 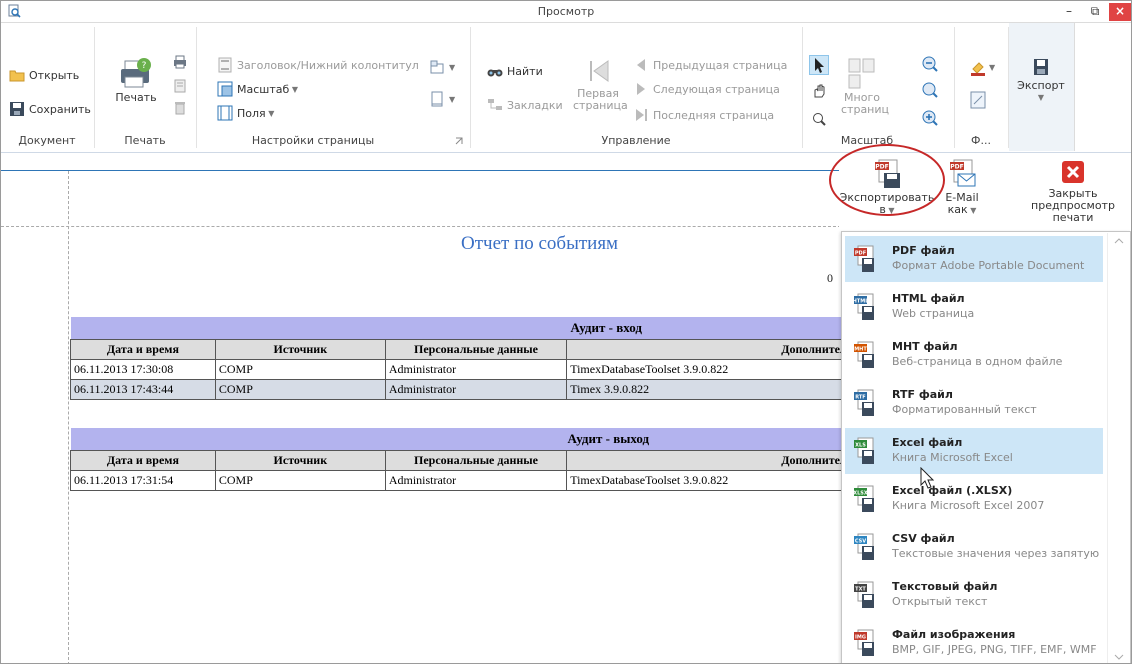 I want to click on file-format-icon: TXT, so click(x=864, y=594).